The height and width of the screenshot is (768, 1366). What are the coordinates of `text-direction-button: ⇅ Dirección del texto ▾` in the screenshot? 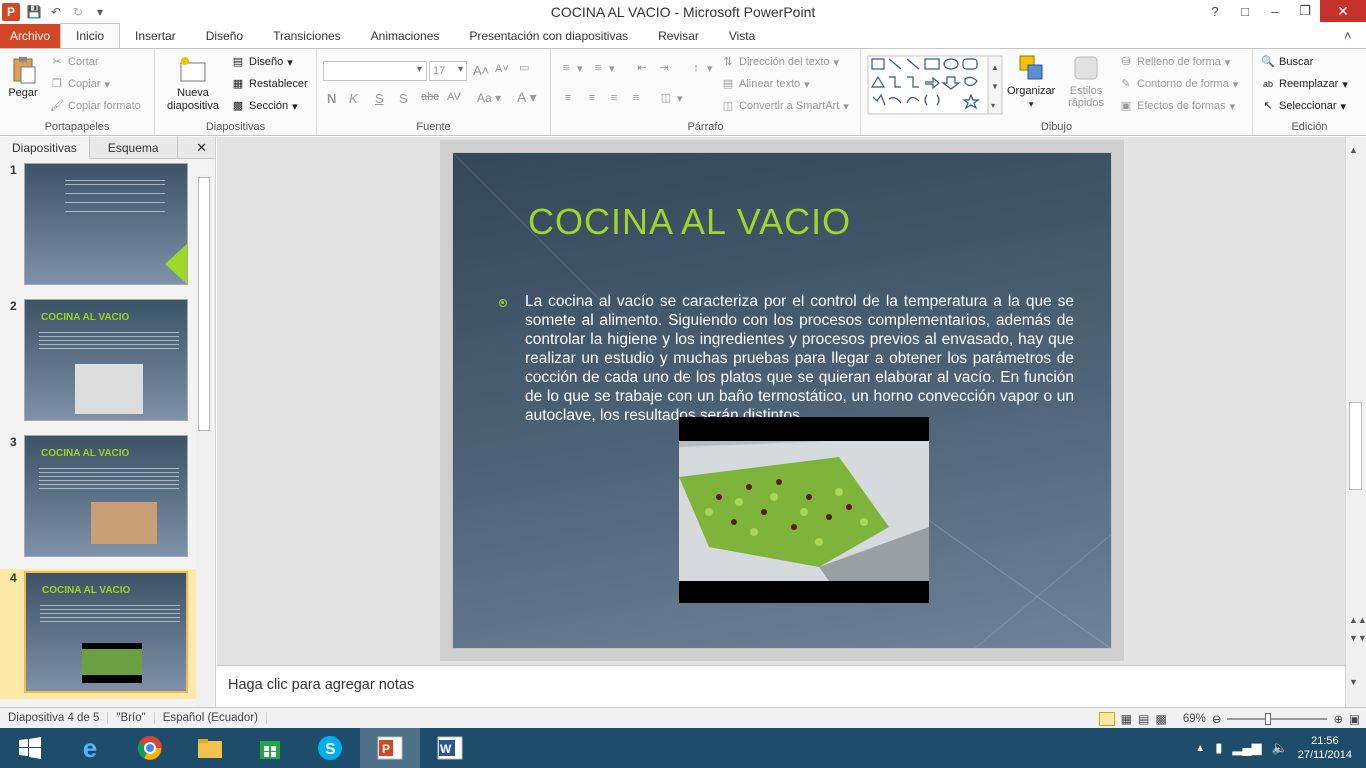 It's located at (780, 62).